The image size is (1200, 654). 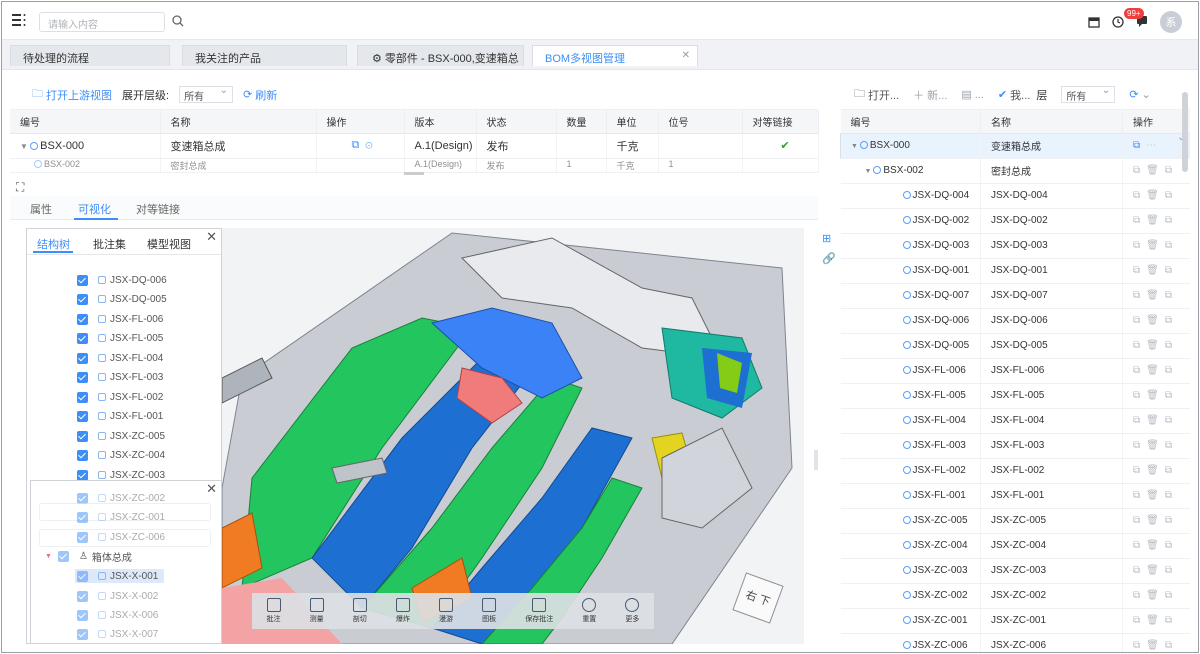 I want to click on tree-item: JSX-FL-001, so click(x=120, y=416).